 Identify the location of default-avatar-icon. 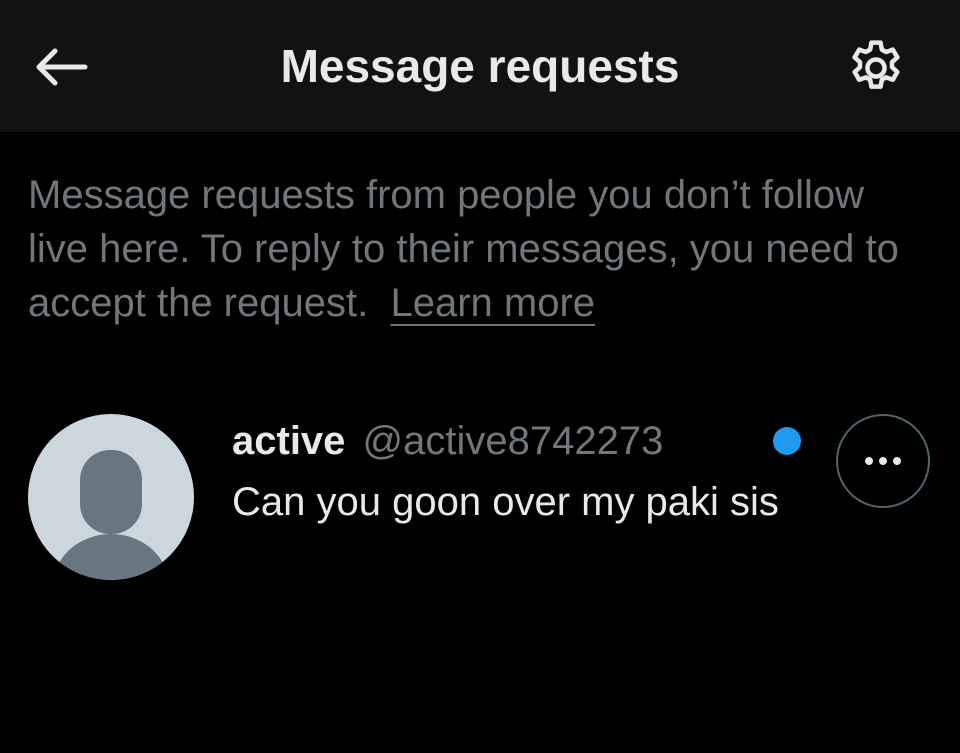
(111, 515).